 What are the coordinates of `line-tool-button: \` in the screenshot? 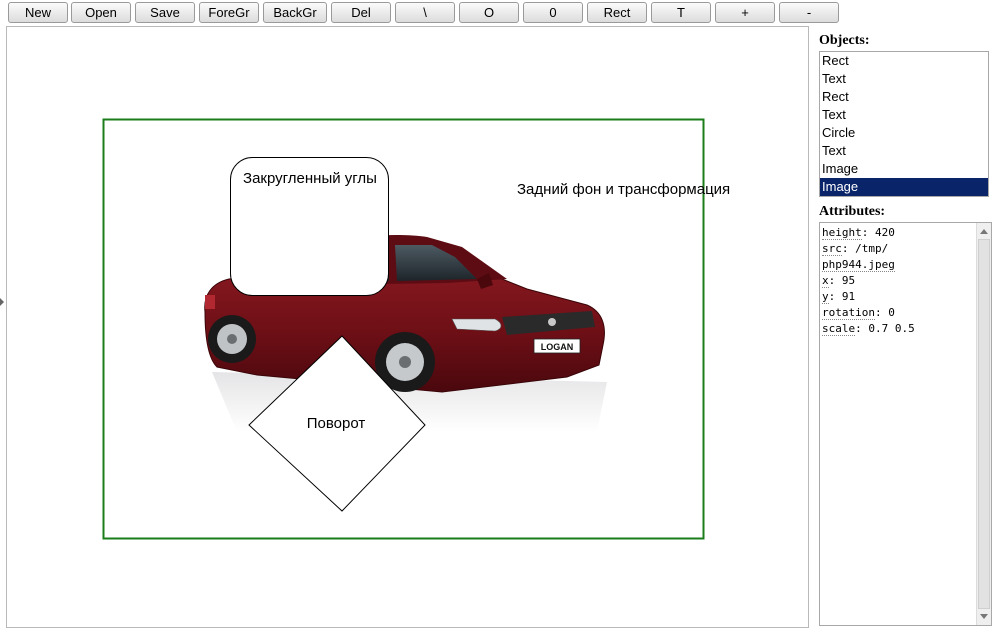 It's located at (425, 12).